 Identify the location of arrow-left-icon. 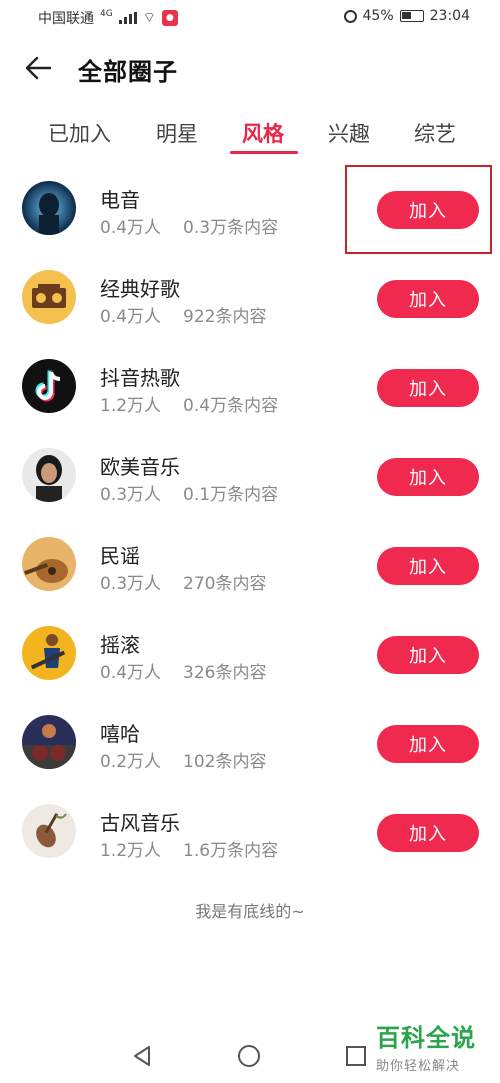
(38, 68).